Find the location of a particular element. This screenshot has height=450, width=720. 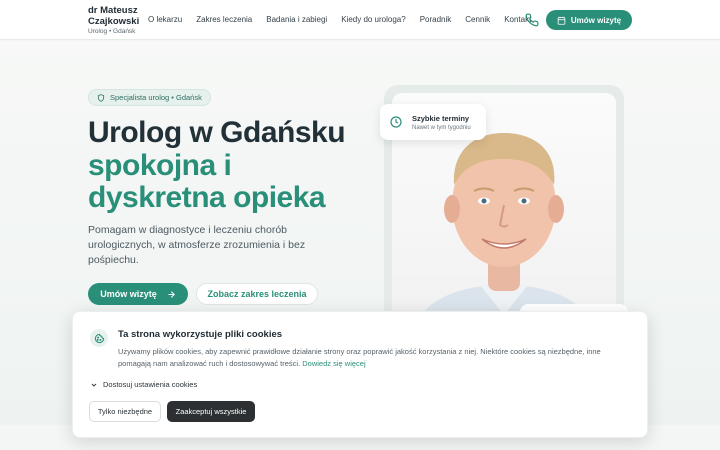

nav-item-zakres-leczenia: Zakres leczenia is located at coordinates (224, 19).